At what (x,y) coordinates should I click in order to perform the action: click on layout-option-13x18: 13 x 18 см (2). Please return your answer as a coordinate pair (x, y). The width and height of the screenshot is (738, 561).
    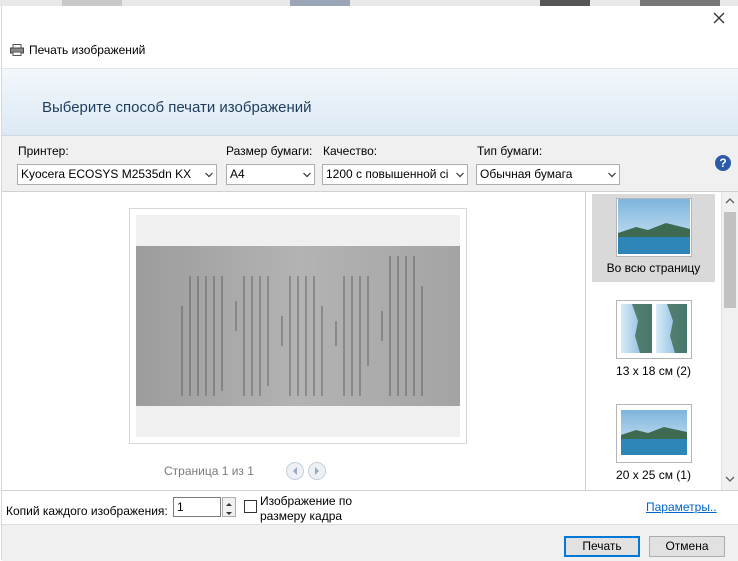
    Looking at the image, I should click on (653, 344).